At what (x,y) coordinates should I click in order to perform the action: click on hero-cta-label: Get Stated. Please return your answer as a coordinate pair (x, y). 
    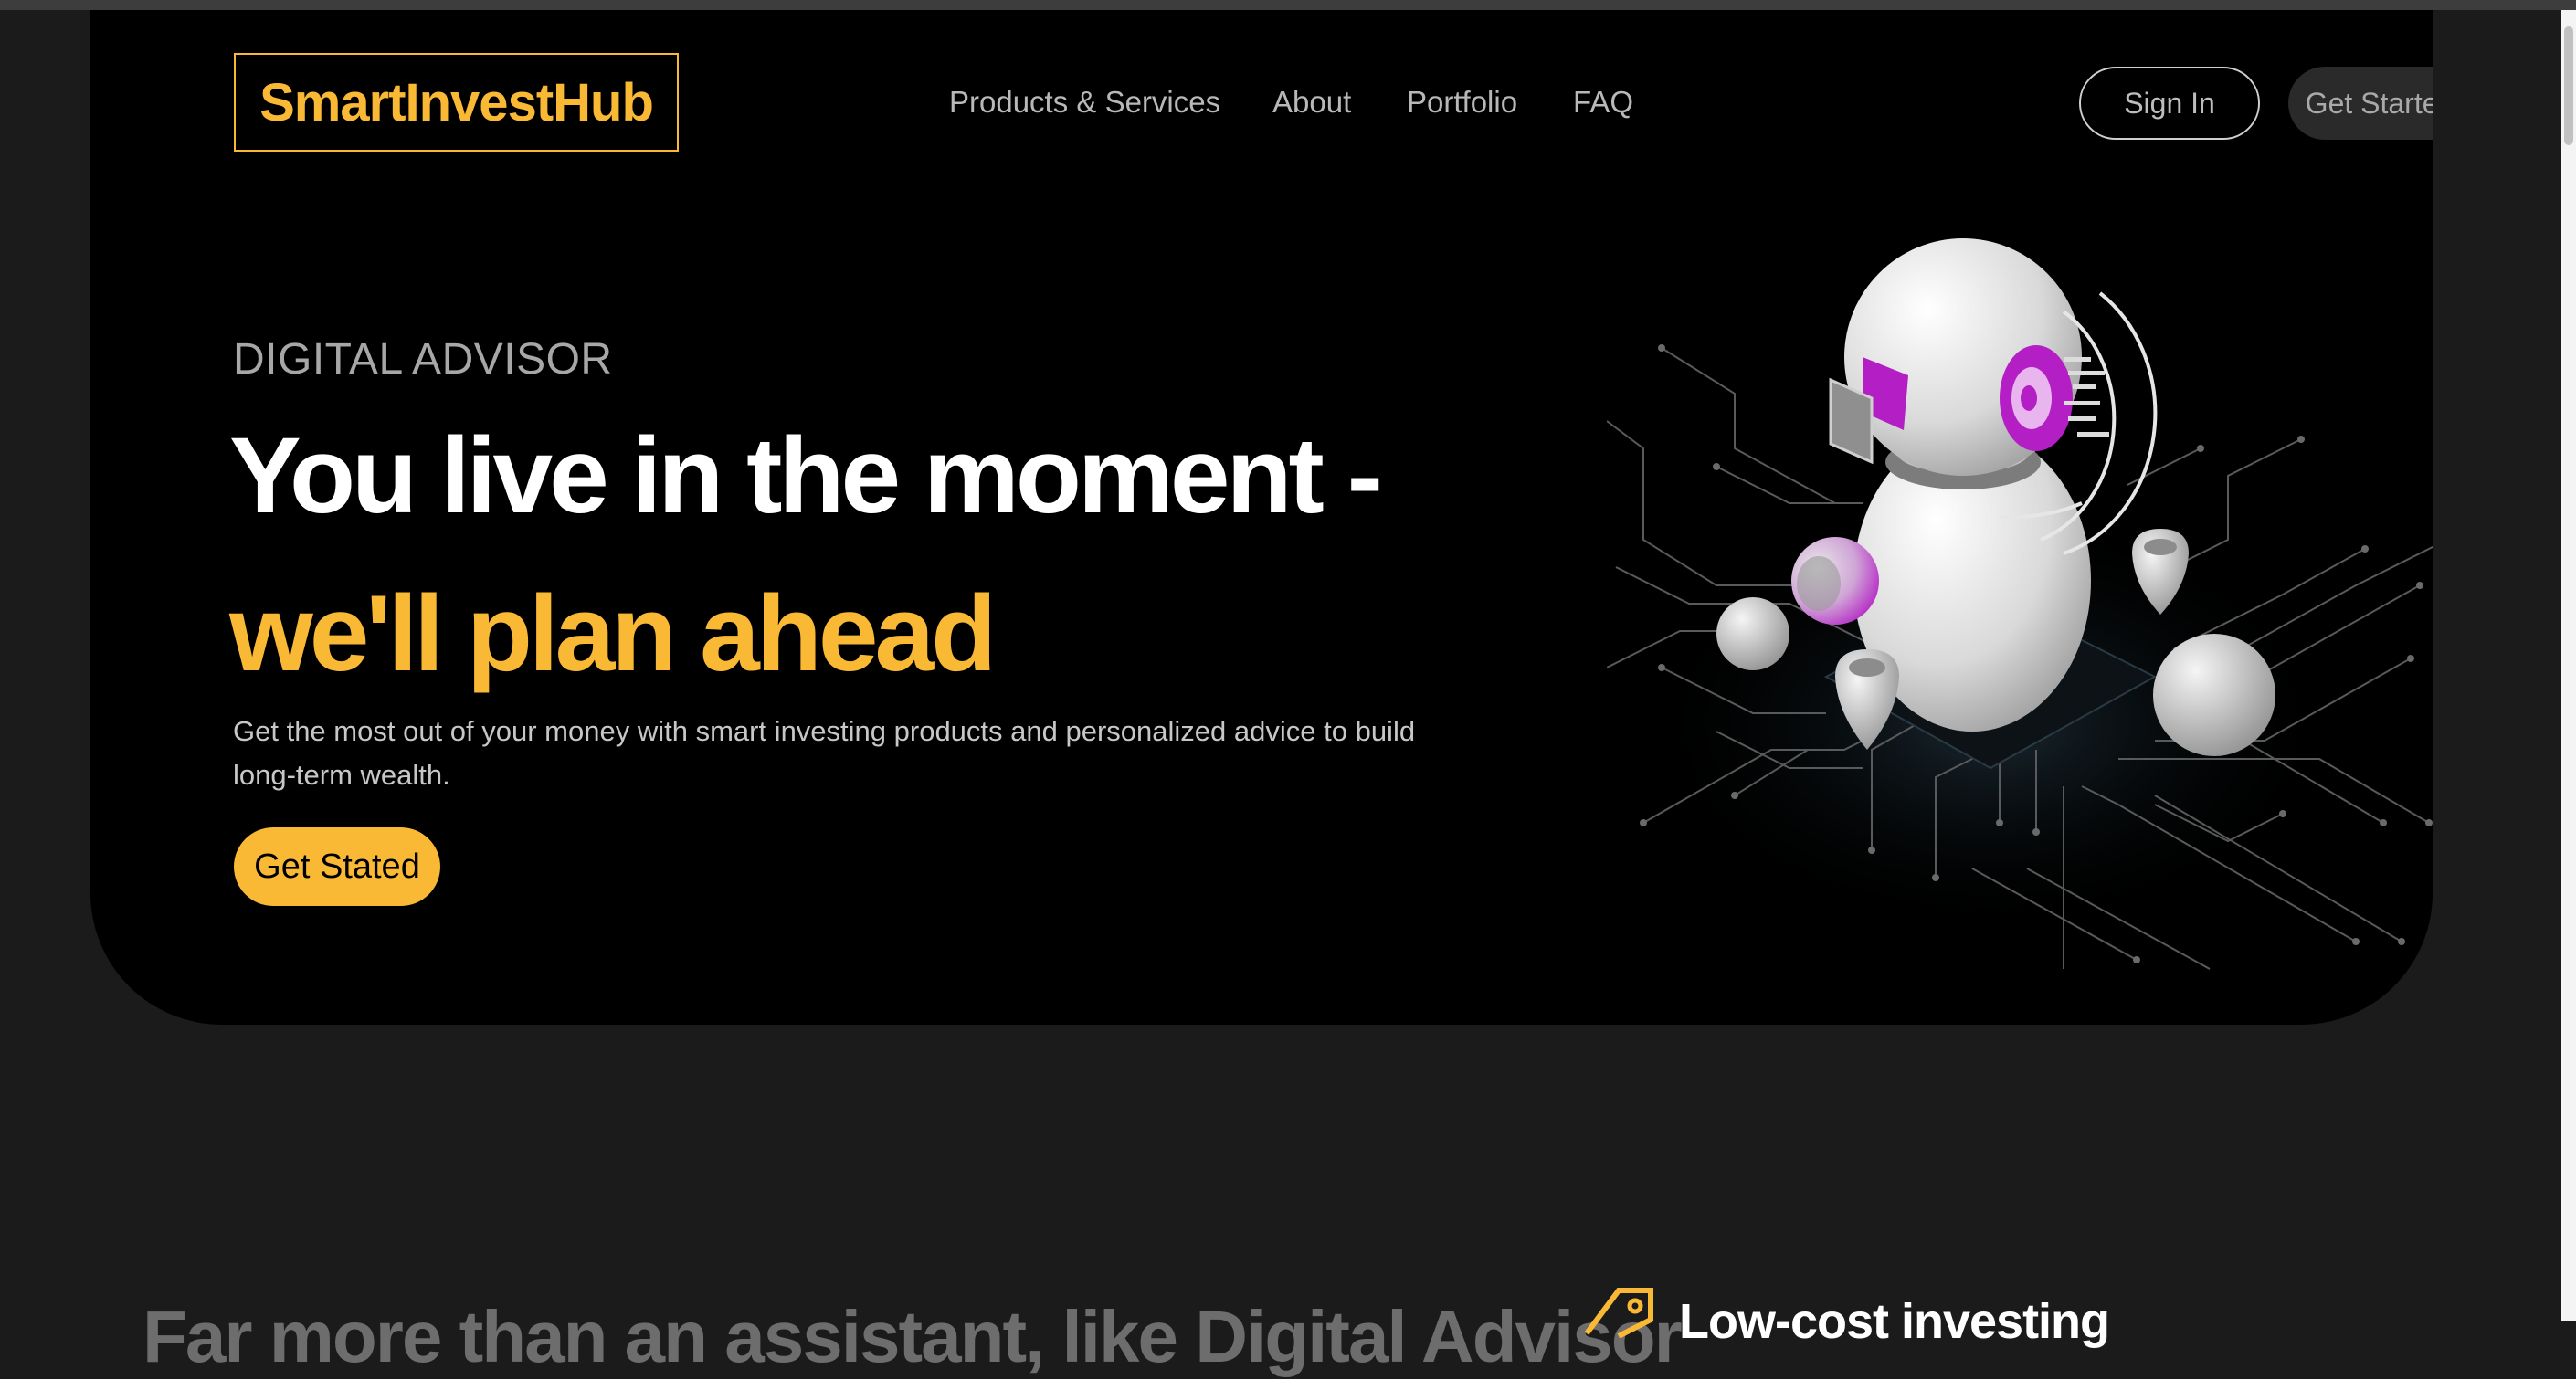
    Looking at the image, I should click on (337, 866).